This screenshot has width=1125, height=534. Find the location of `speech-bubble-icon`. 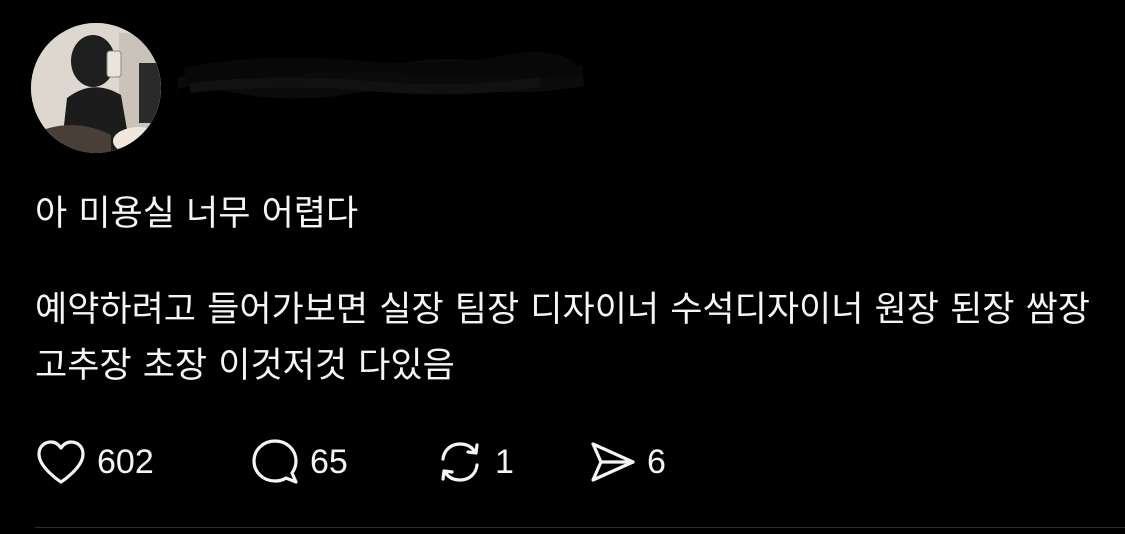

speech-bubble-icon is located at coordinates (275, 462).